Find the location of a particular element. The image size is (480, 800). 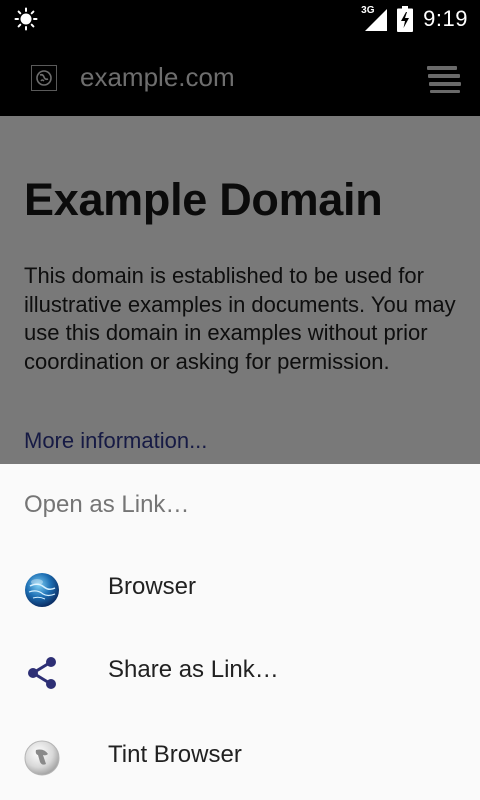

share-icon is located at coordinates (42, 673).